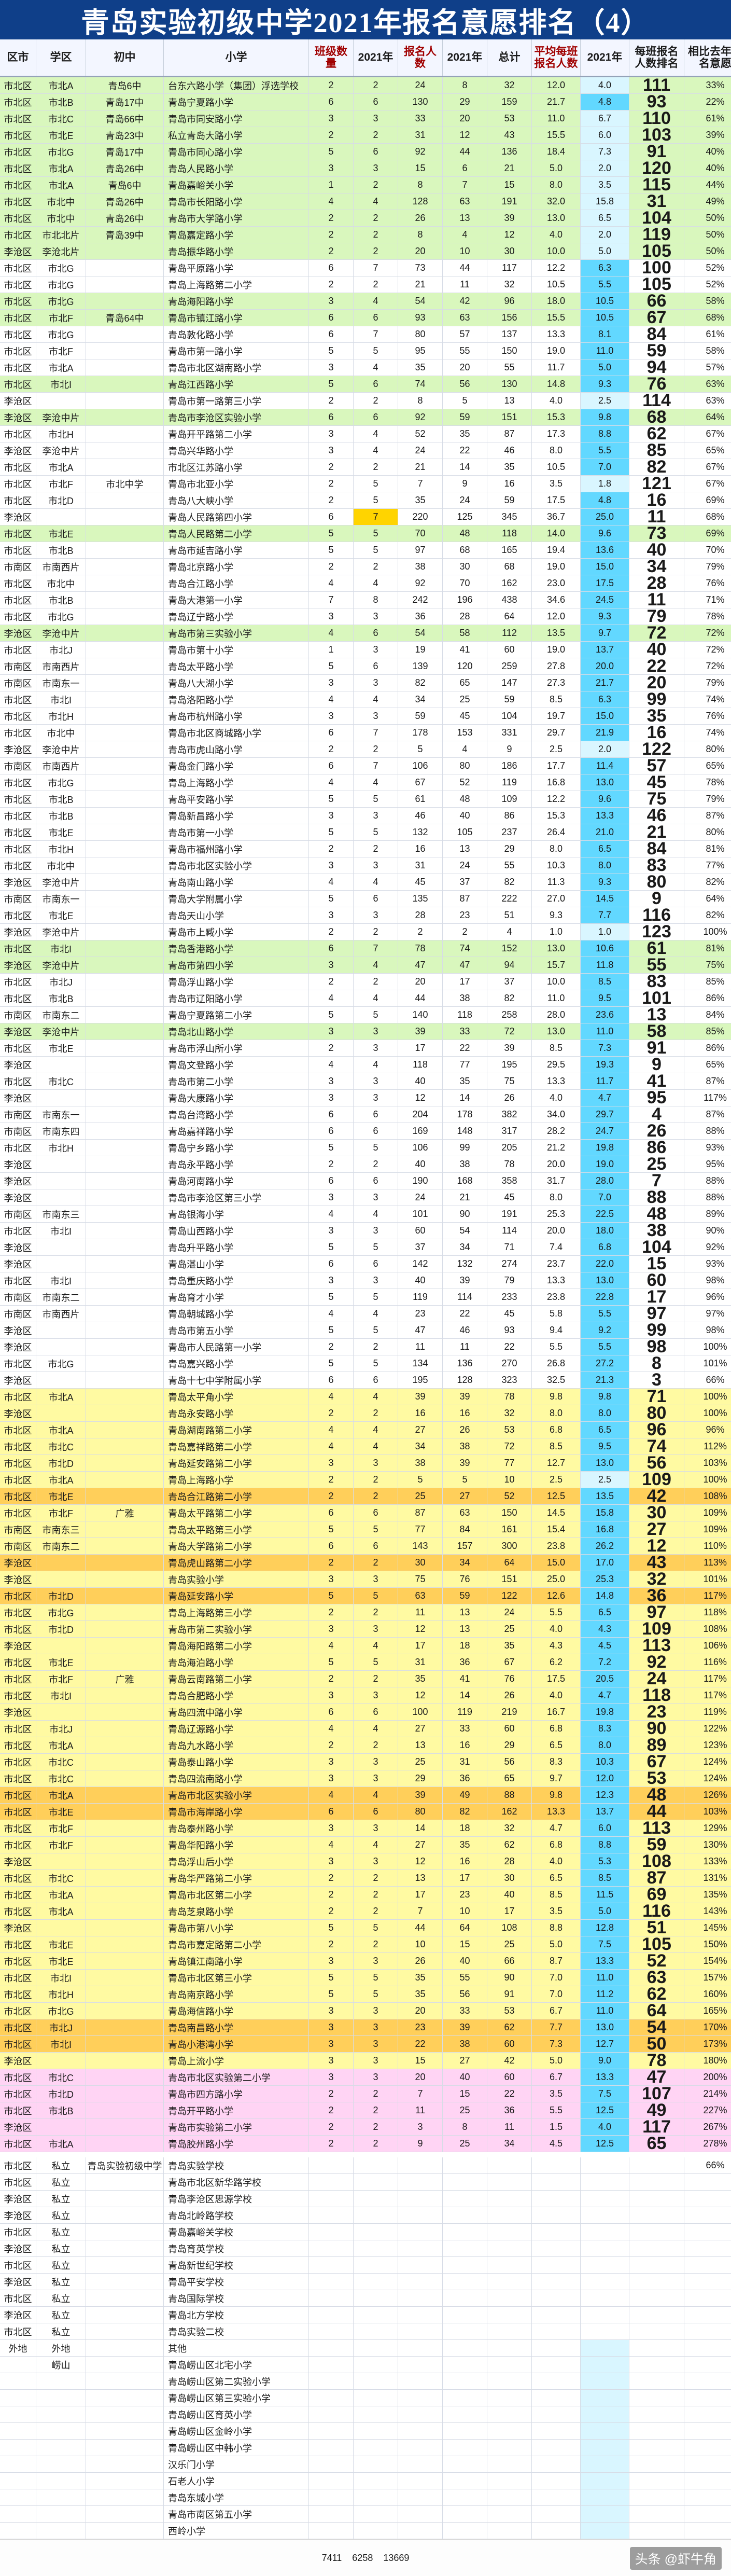 The height and width of the screenshot is (2576, 731). Describe the element at coordinates (465, 832) in the screenshot. I see `apply-2021-cell: 105` at that location.